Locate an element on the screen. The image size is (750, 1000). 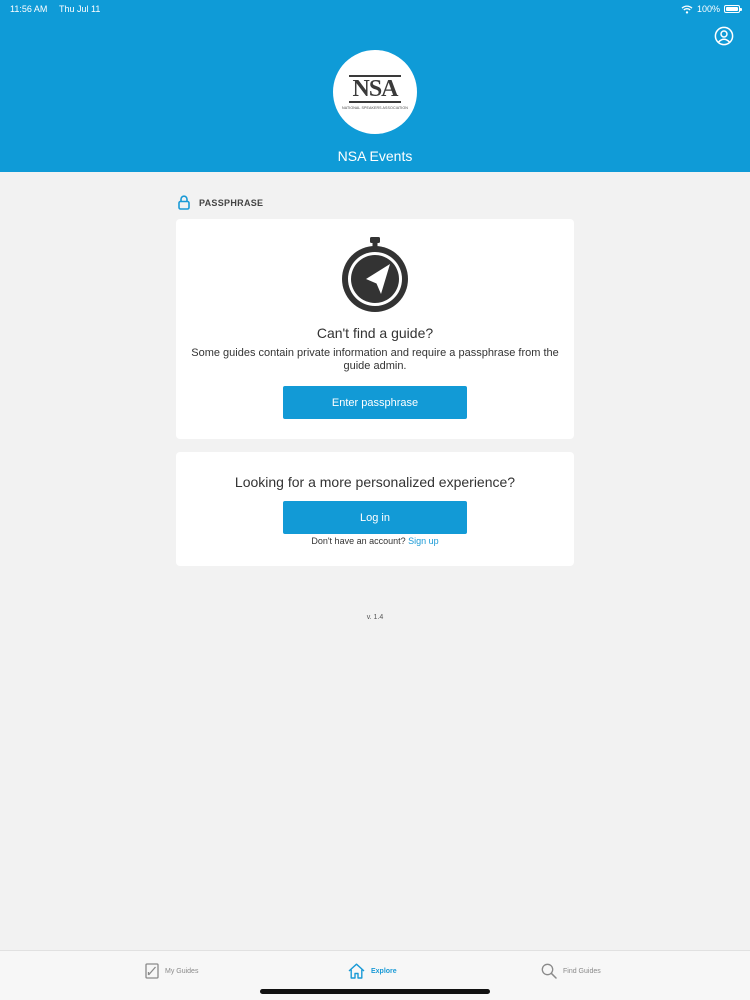
tab-label: Explore is located at coordinates (384, 971).